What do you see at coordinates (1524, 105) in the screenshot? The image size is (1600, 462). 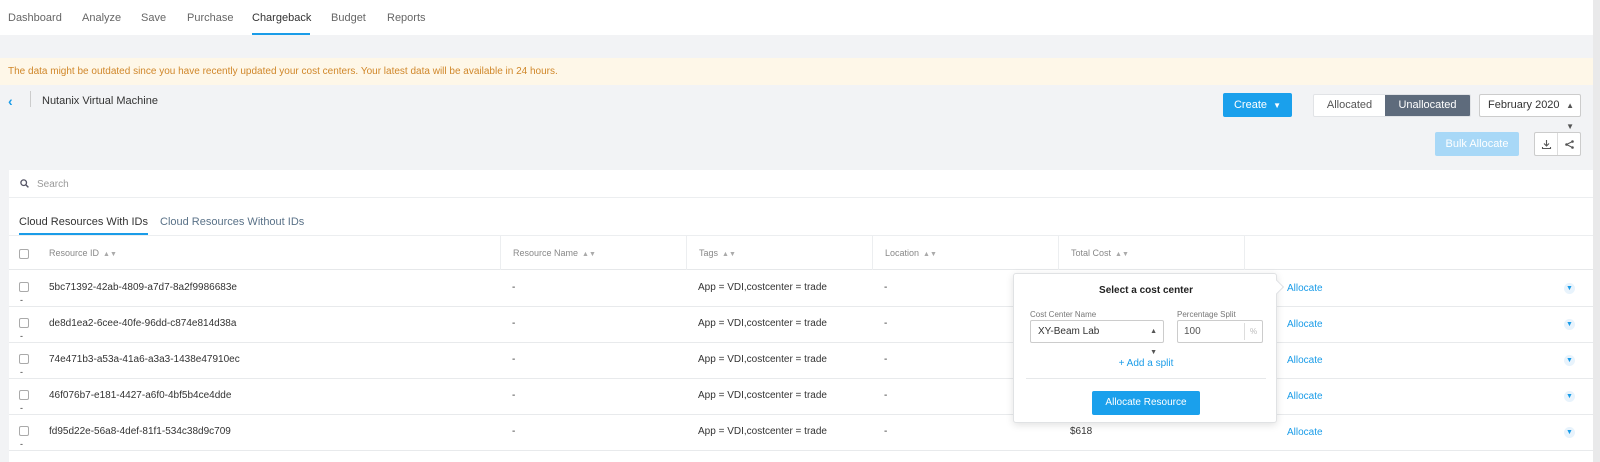 I see `month-select-value: February 2020` at bounding box center [1524, 105].